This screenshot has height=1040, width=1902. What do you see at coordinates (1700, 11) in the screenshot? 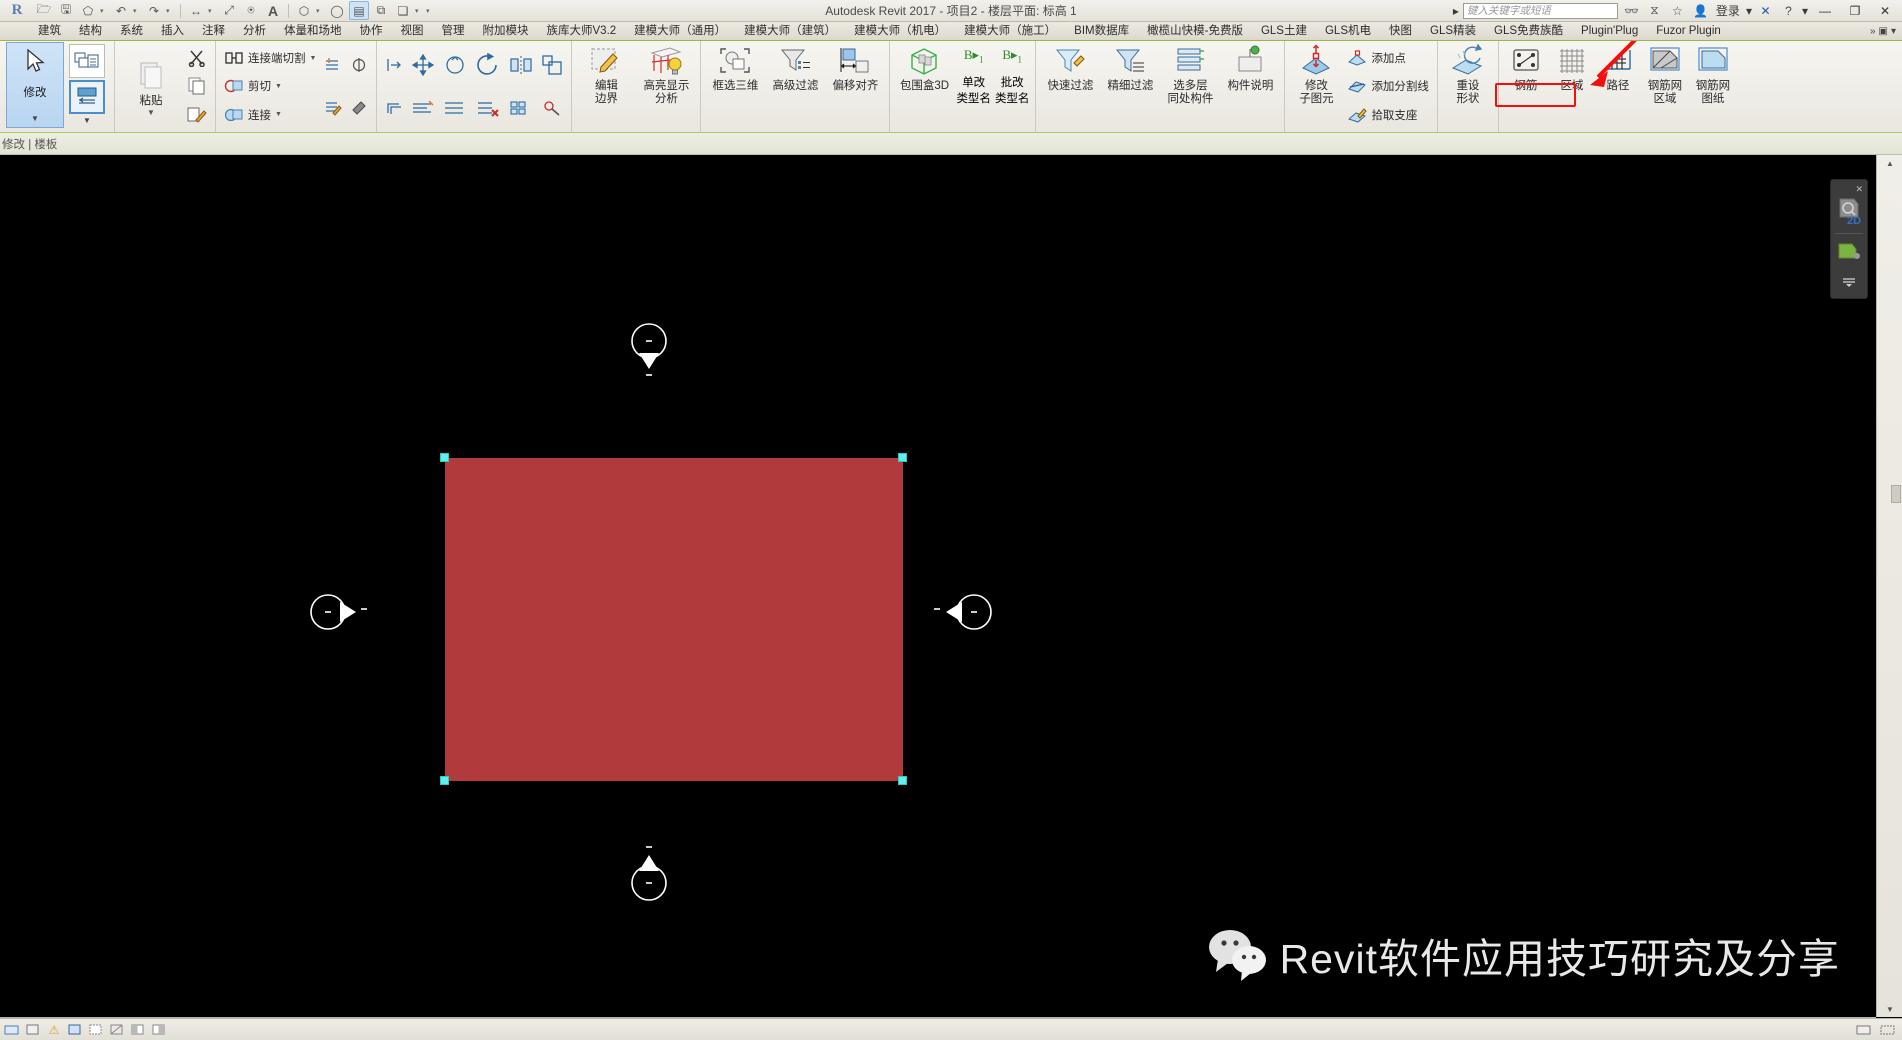
I see `account-icon: 👤` at bounding box center [1700, 11].